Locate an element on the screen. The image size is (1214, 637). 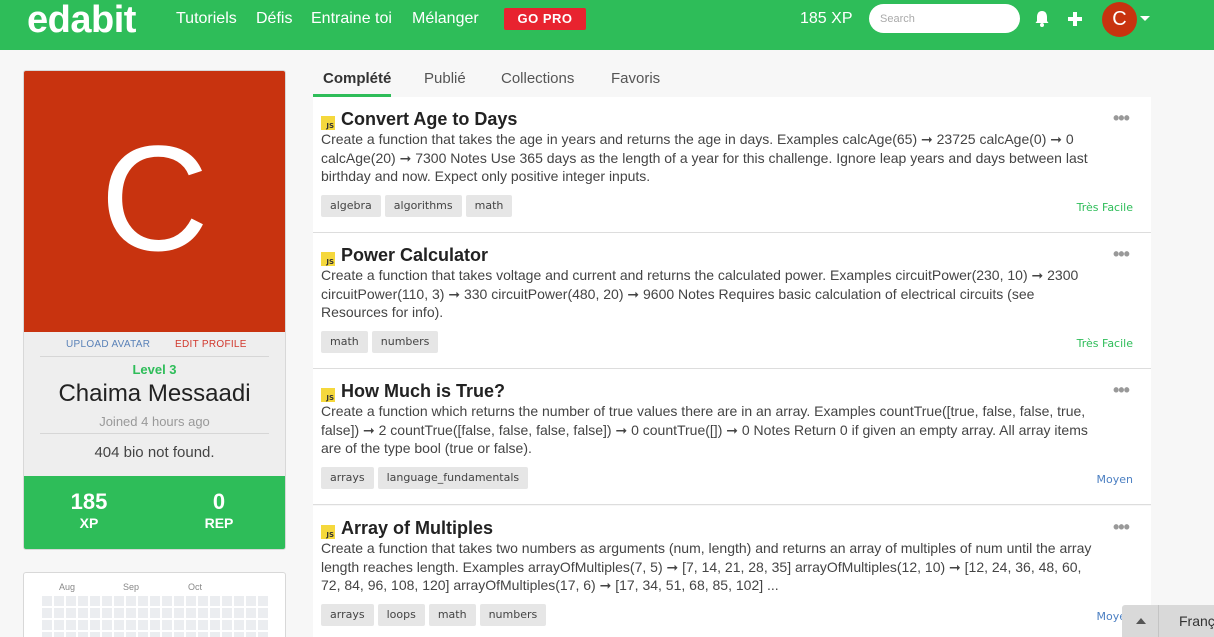
challenge-title: Convert Age to Days is located at coordinates (429, 119).